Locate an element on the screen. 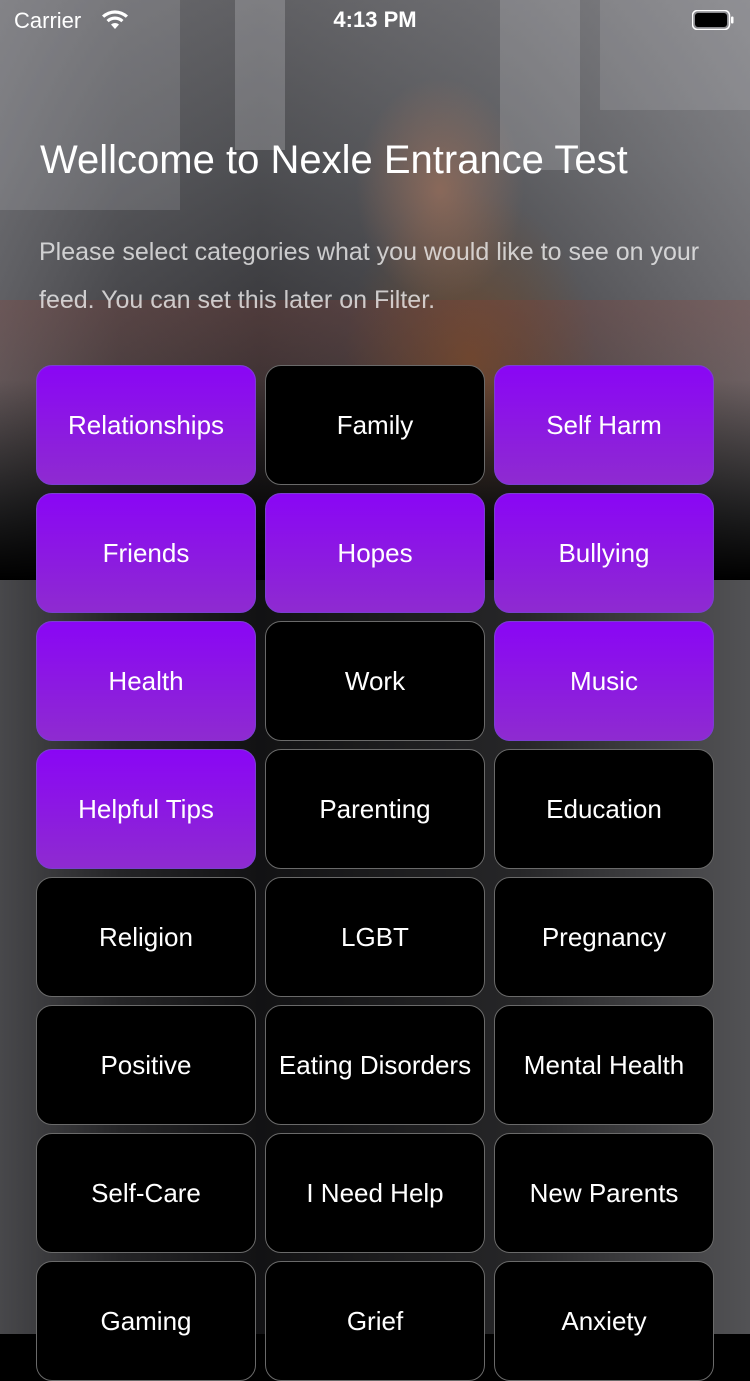 The height and width of the screenshot is (1381, 750). category-education: Education is located at coordinates (604, 809).